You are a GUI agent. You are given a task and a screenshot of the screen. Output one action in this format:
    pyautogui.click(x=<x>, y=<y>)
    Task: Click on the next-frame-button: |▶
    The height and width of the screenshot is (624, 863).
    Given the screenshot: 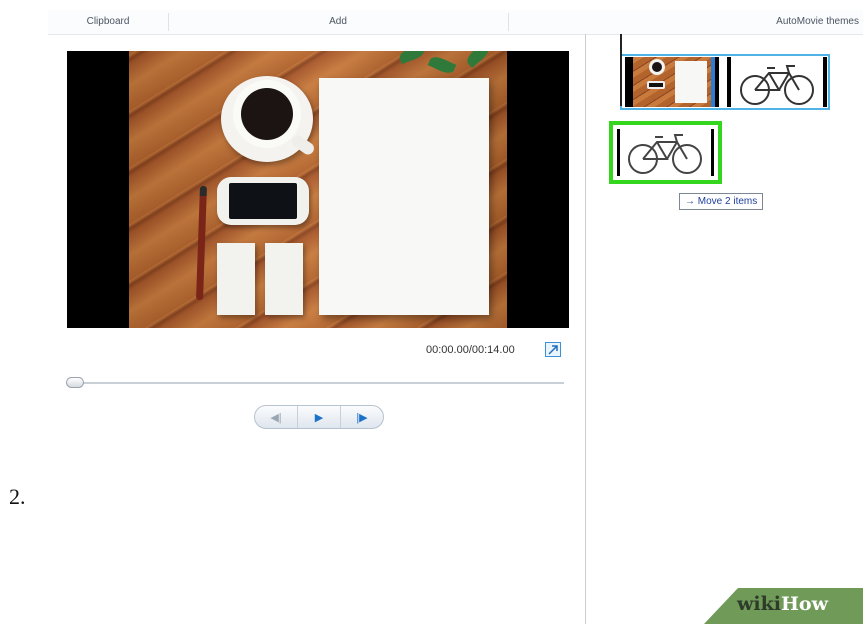 What is the action you would take?
    pyautogui.click(x=362, y=417)
    